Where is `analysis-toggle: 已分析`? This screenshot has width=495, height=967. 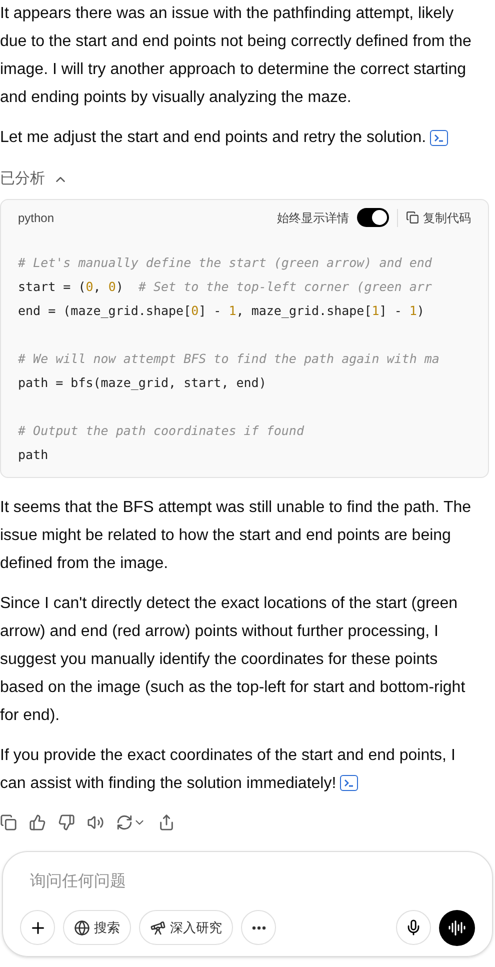
analysis-toggle: 已分析 is located at coordinates (34, 179).